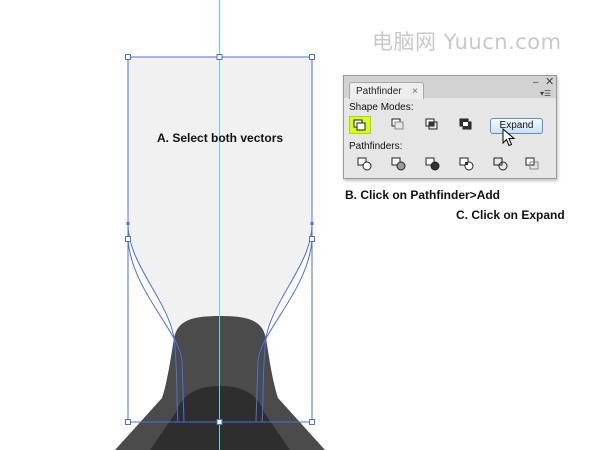  What do you see at coordinates (312, 239) in the screenshot?
I see `handle-middle-right` at bounding box center [312, 239].